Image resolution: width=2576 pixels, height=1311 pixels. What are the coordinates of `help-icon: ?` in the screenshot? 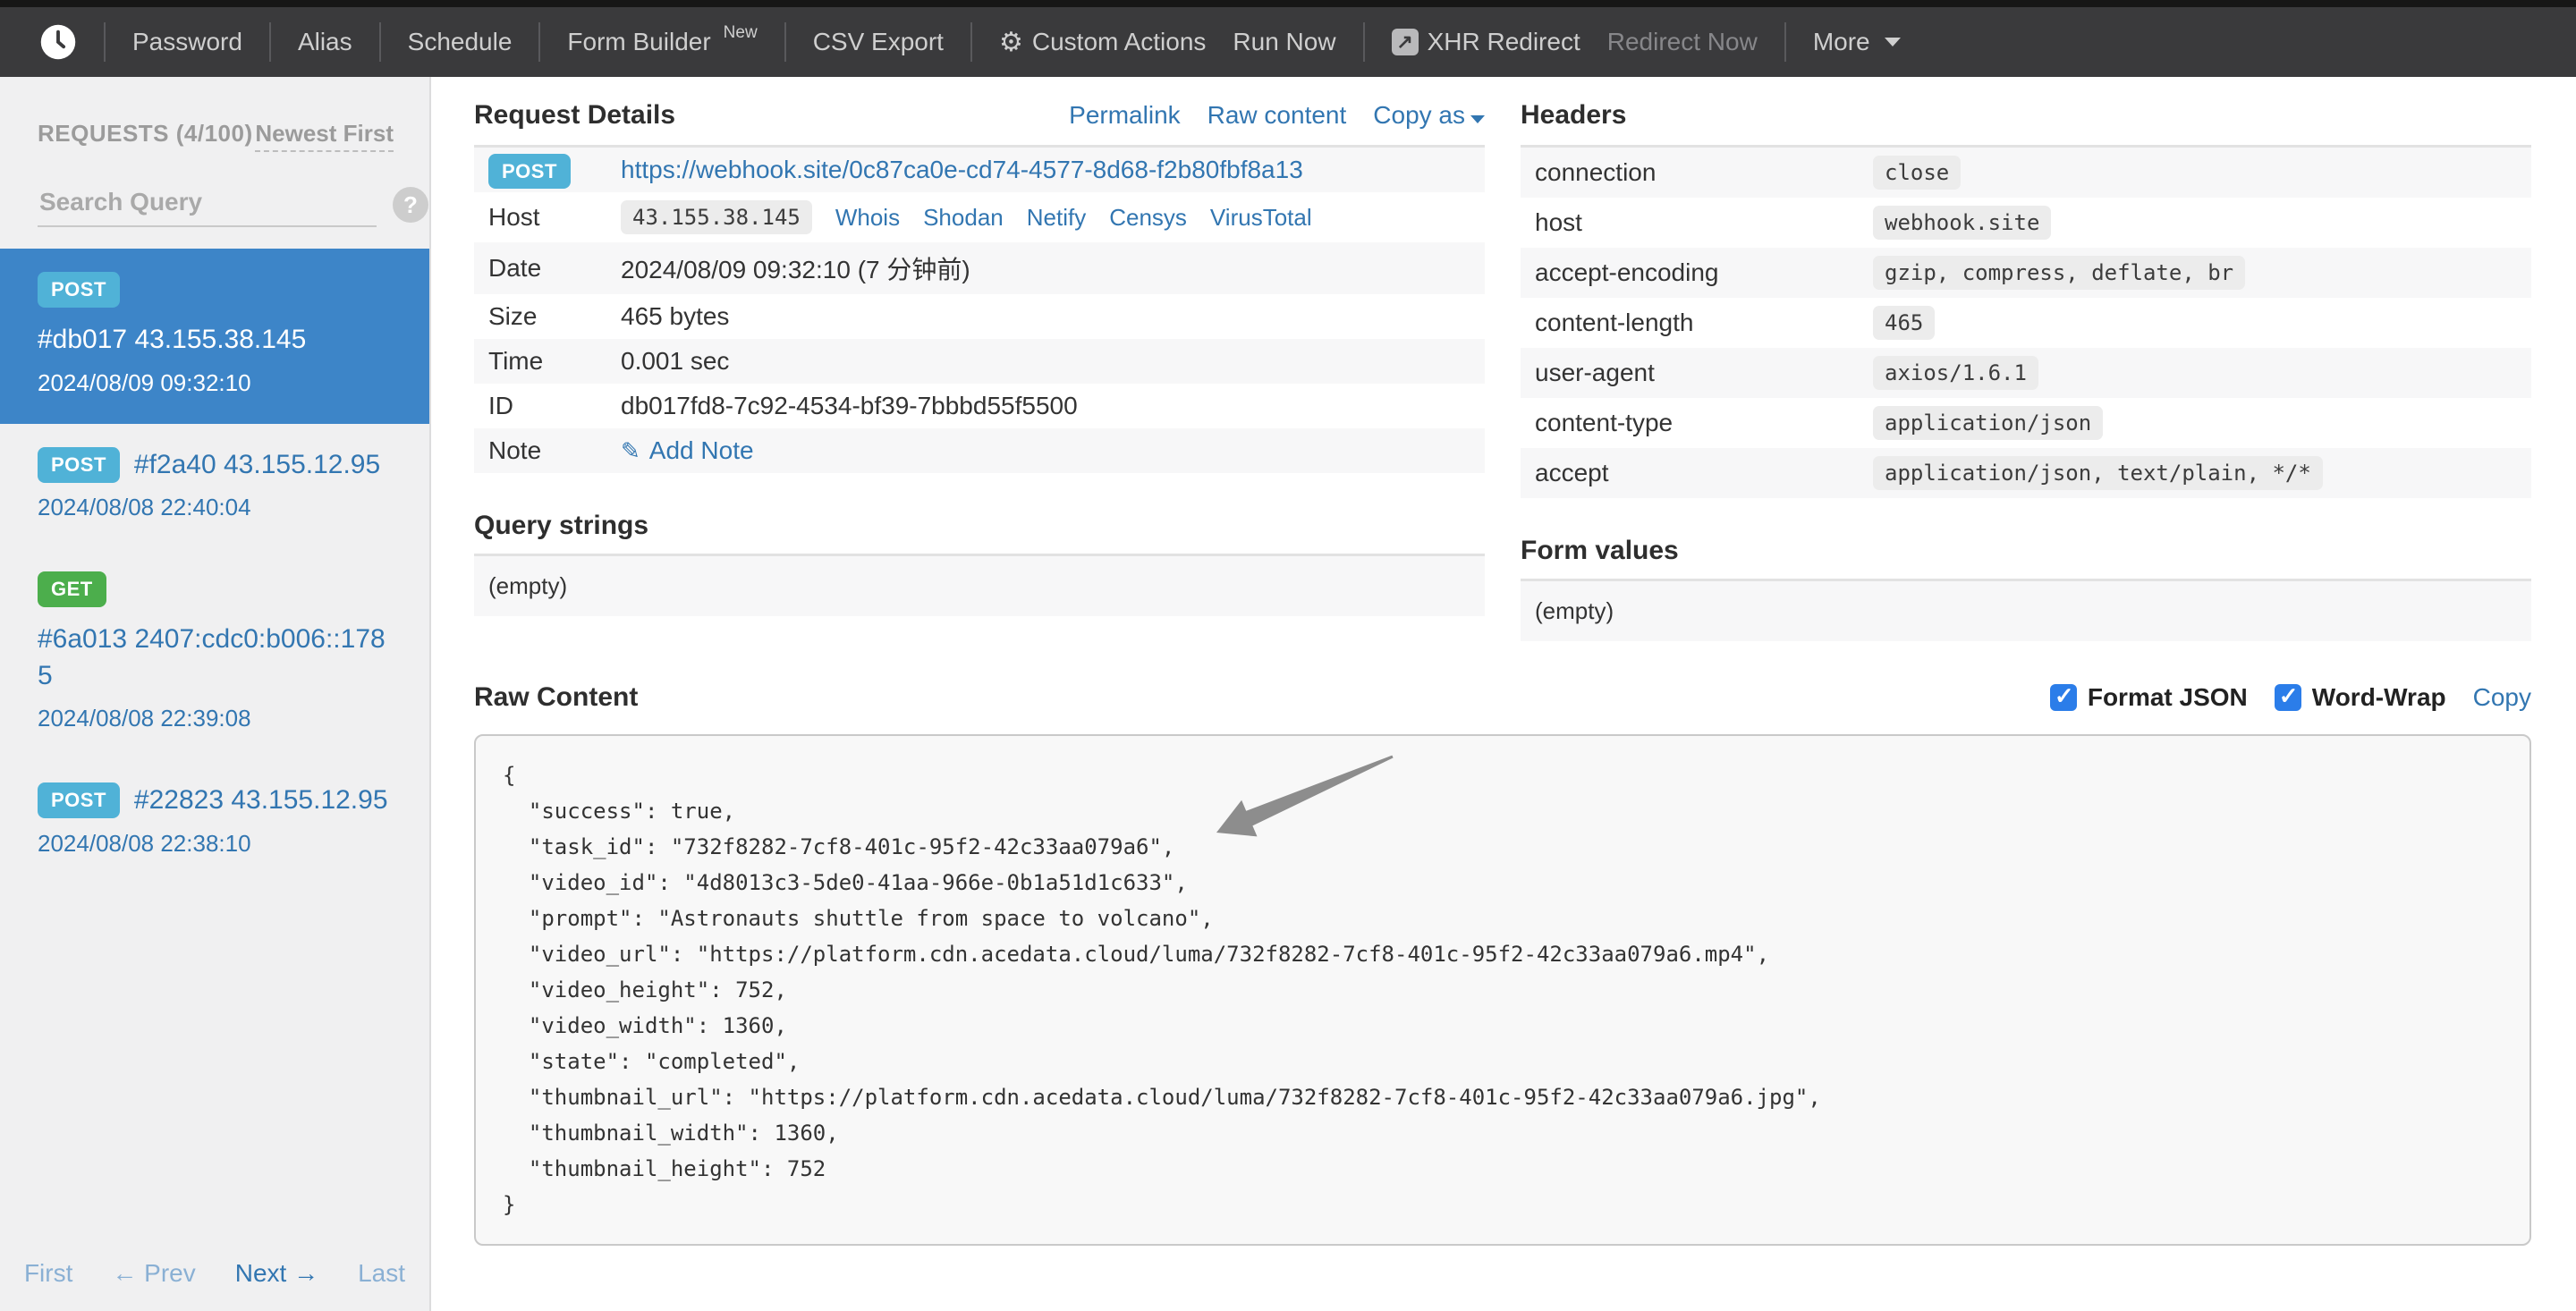 It's located at (410, 205).